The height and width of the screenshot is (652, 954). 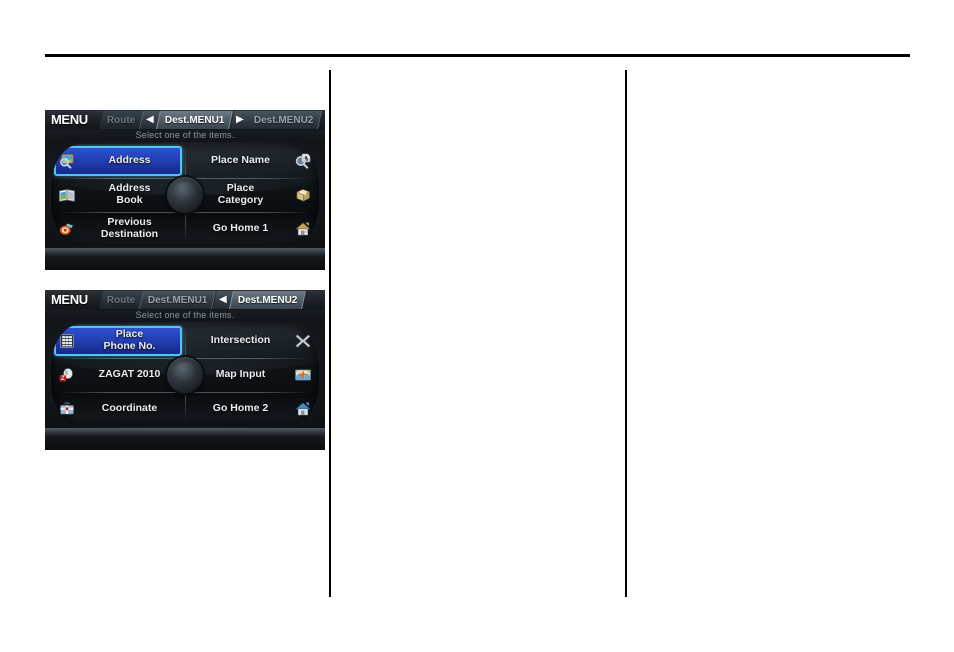 What do you see at coordinates (303, 375) in the screenshot?
I see `map-thumb-icon` at bounding box center [303, 375].